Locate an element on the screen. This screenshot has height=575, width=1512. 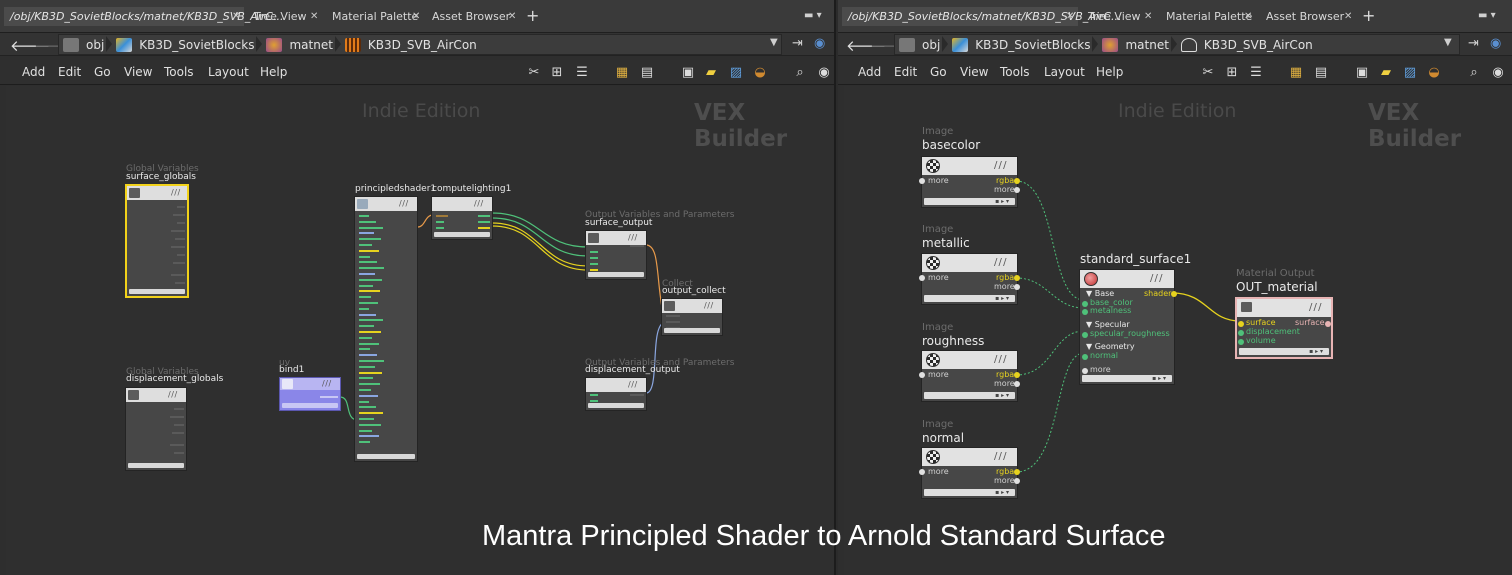
image-texture-icon is located at coordinates (933, 166).